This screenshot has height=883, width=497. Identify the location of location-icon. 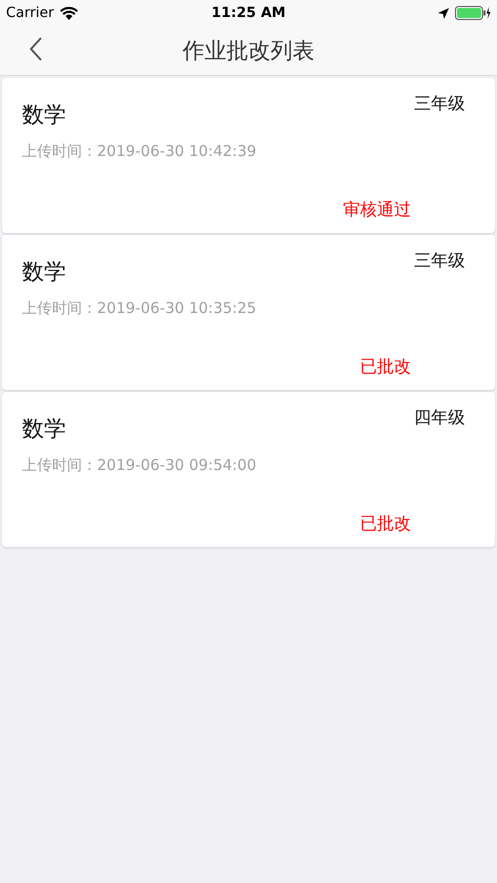
(443, 13).